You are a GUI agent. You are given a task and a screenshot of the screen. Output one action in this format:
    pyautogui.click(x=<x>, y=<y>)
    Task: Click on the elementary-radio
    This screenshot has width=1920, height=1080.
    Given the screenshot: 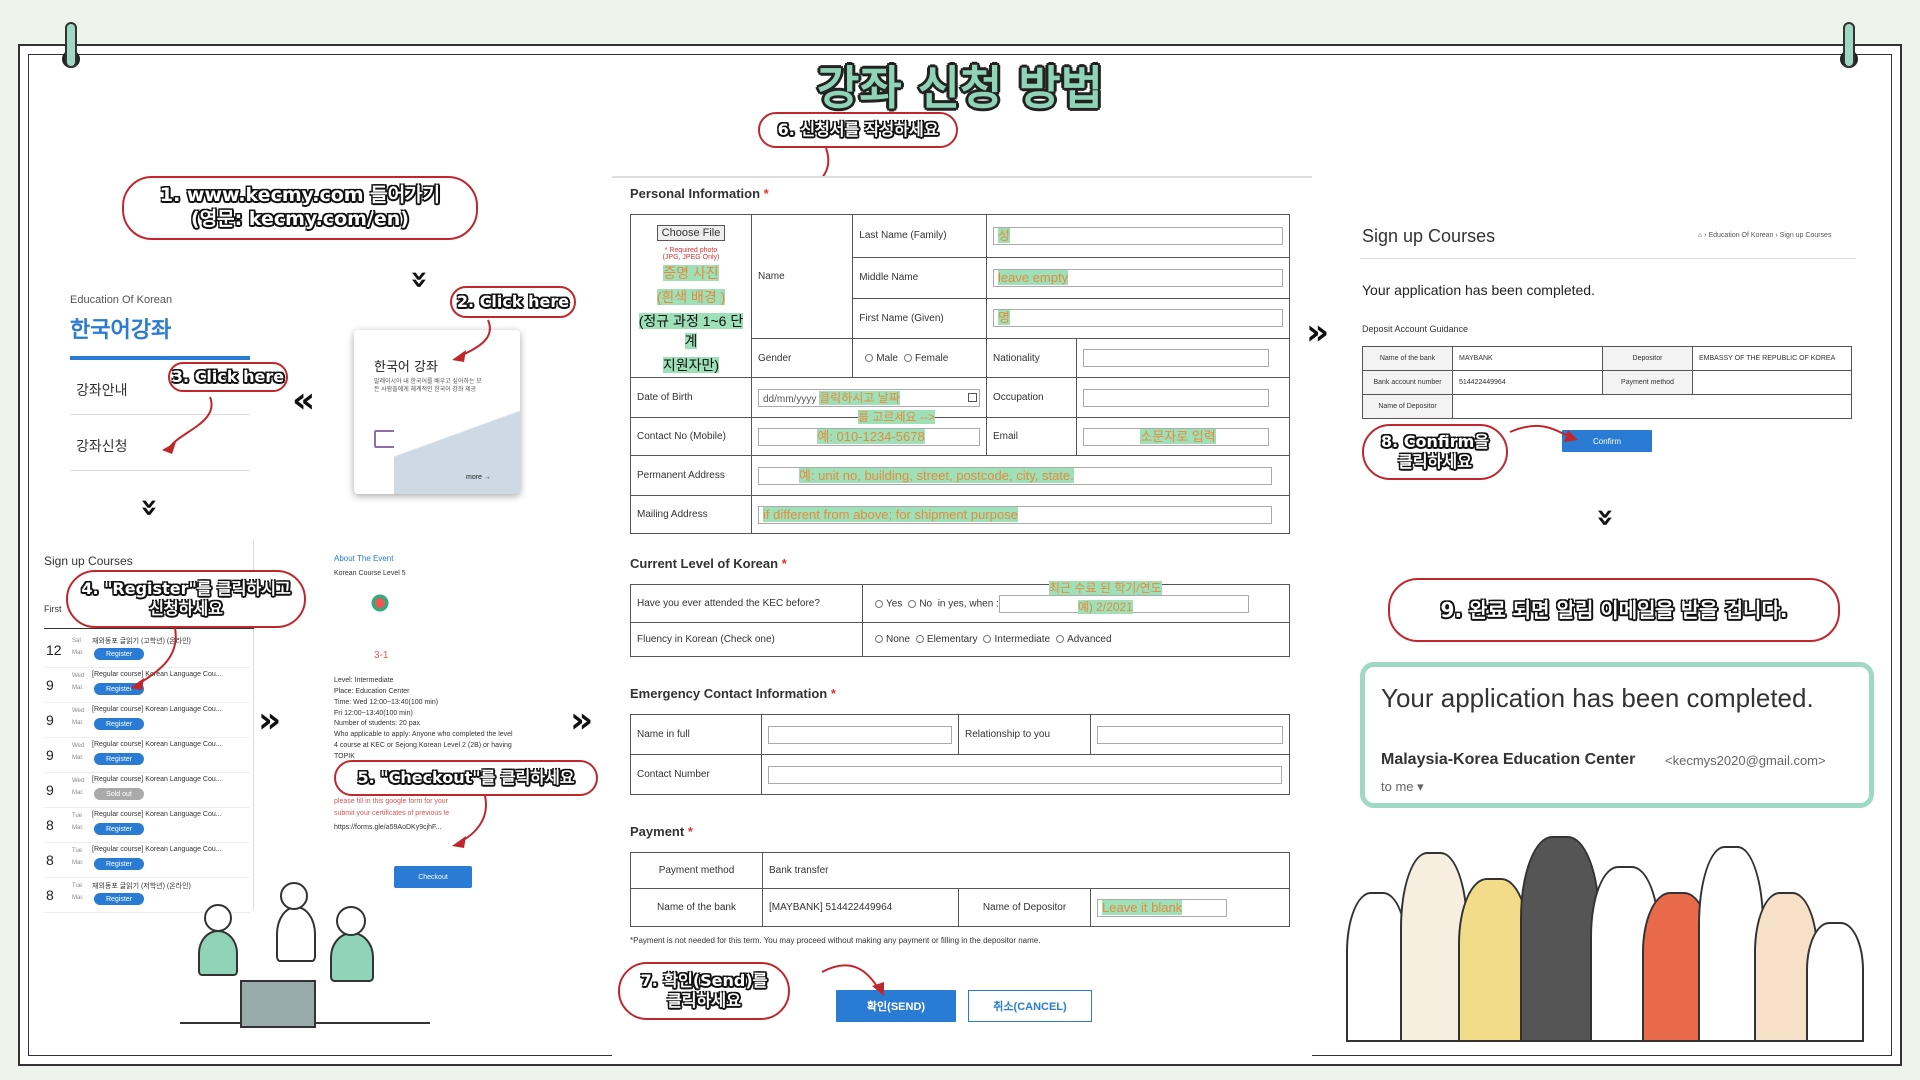 What is the action you would take?
    pyautogui.click(x=919, y=639)
    